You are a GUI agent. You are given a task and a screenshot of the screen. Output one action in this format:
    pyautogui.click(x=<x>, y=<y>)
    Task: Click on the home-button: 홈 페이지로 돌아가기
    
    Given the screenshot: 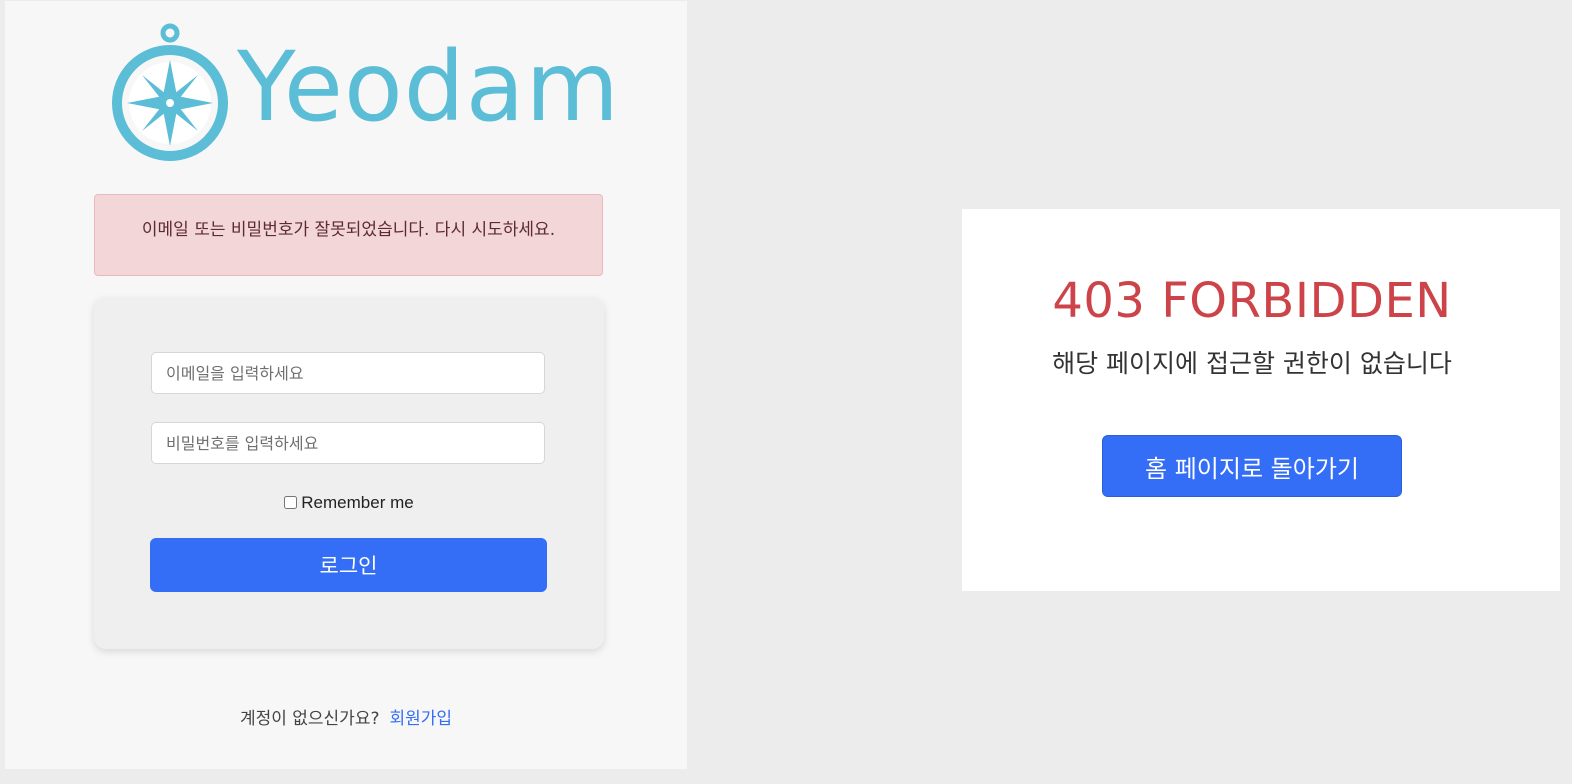 What is the action you would take?
    pyautogui.click(x=1252, y=466)
    